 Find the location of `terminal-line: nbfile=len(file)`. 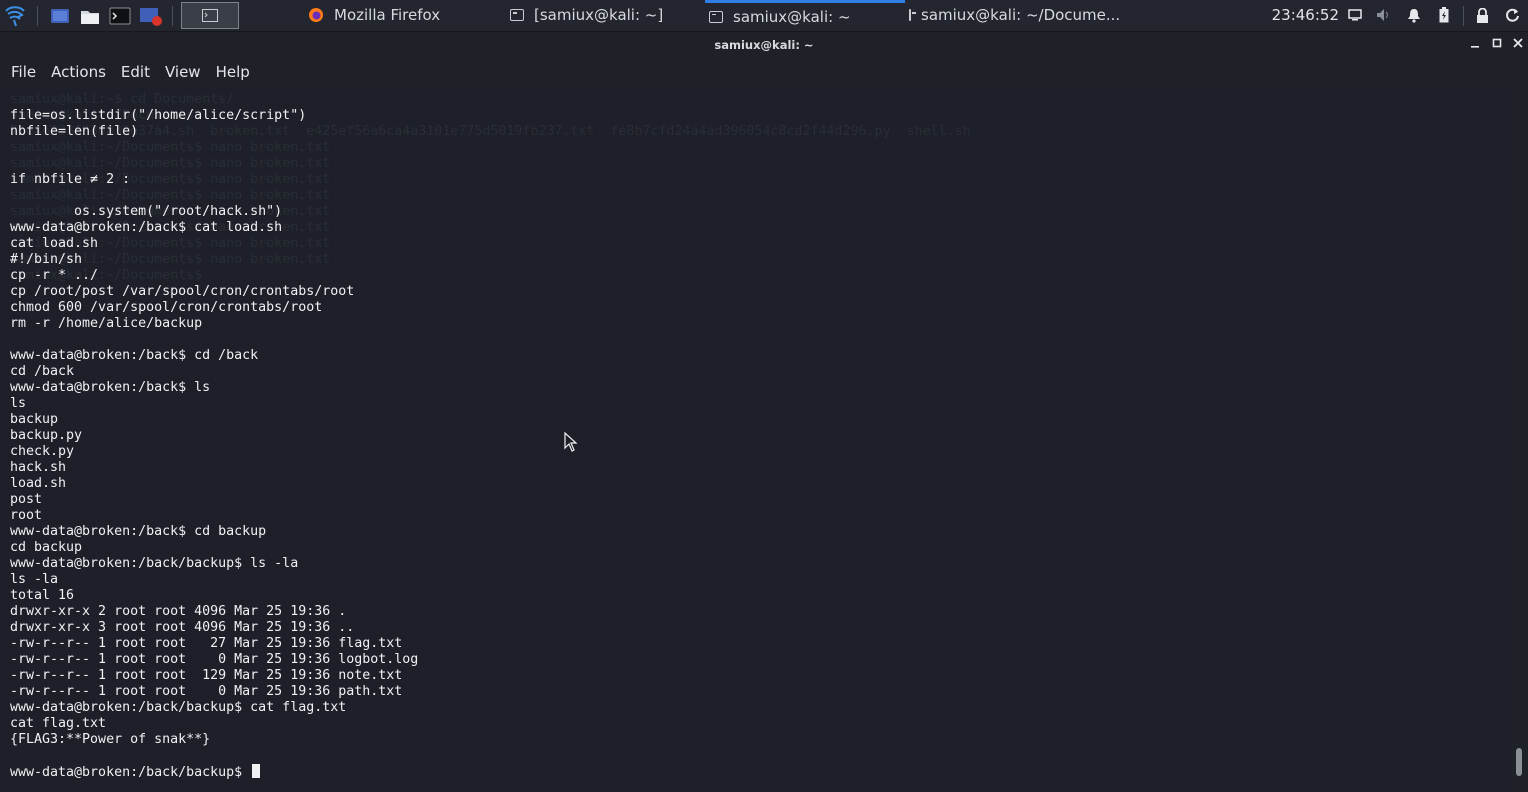

terminal-line: nbfile=len(file) is located at coordinates (74, 131).